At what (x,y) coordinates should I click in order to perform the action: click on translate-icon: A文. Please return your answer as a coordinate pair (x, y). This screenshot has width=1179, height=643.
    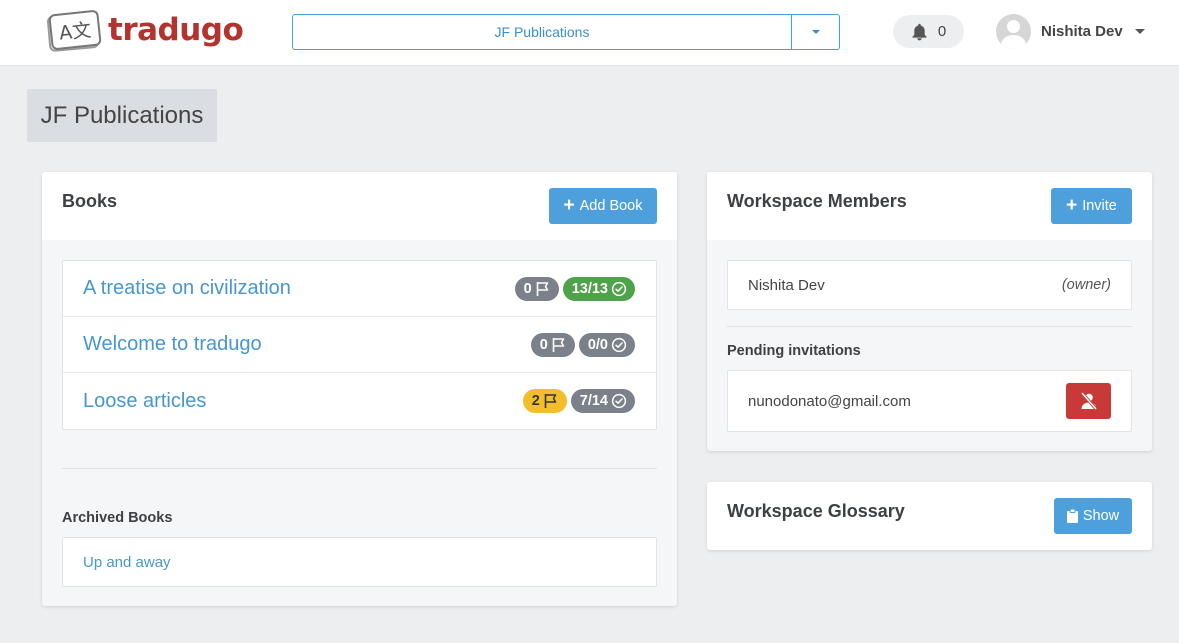
    Looking at the image, I should click on (74, 31).